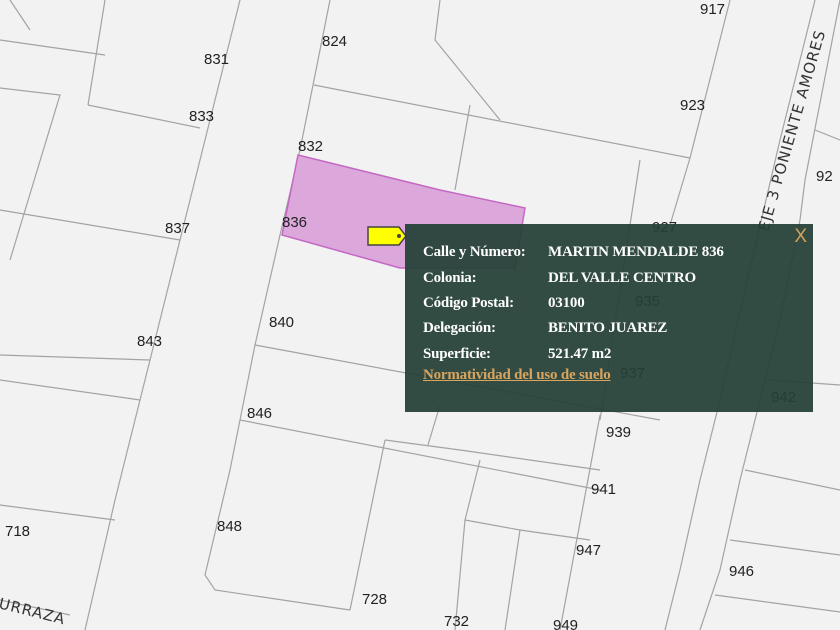  What do you see at coordinates (149, 341) in the screenshot?
I see `lot-number-843: 843` at bounding box center [149, 341].